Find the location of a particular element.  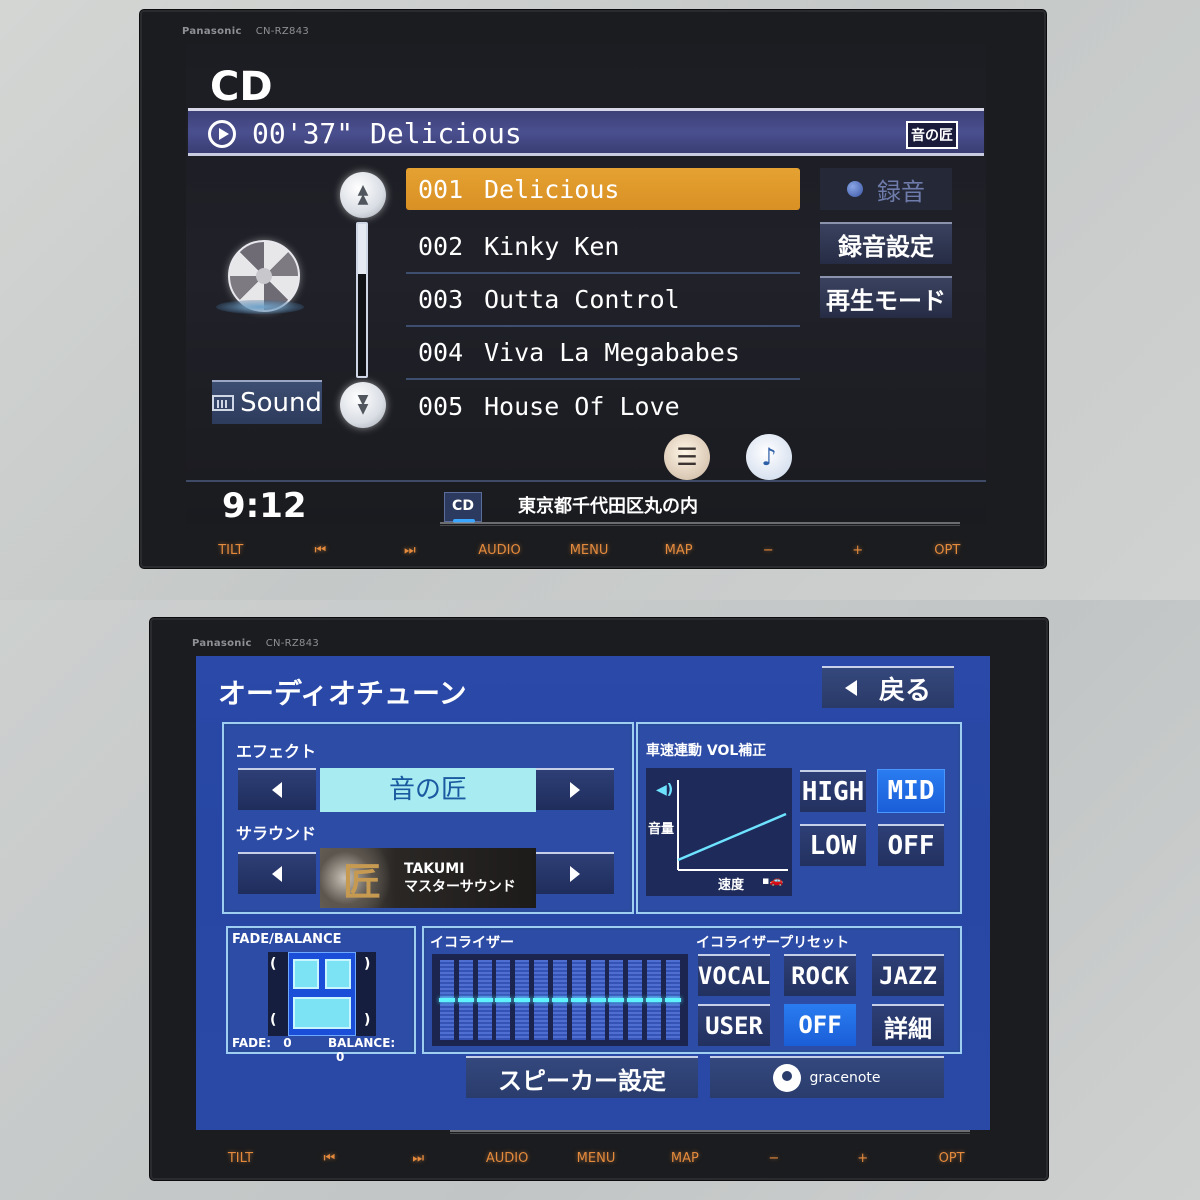

seat-front-right is located at coordinates (338, 974).